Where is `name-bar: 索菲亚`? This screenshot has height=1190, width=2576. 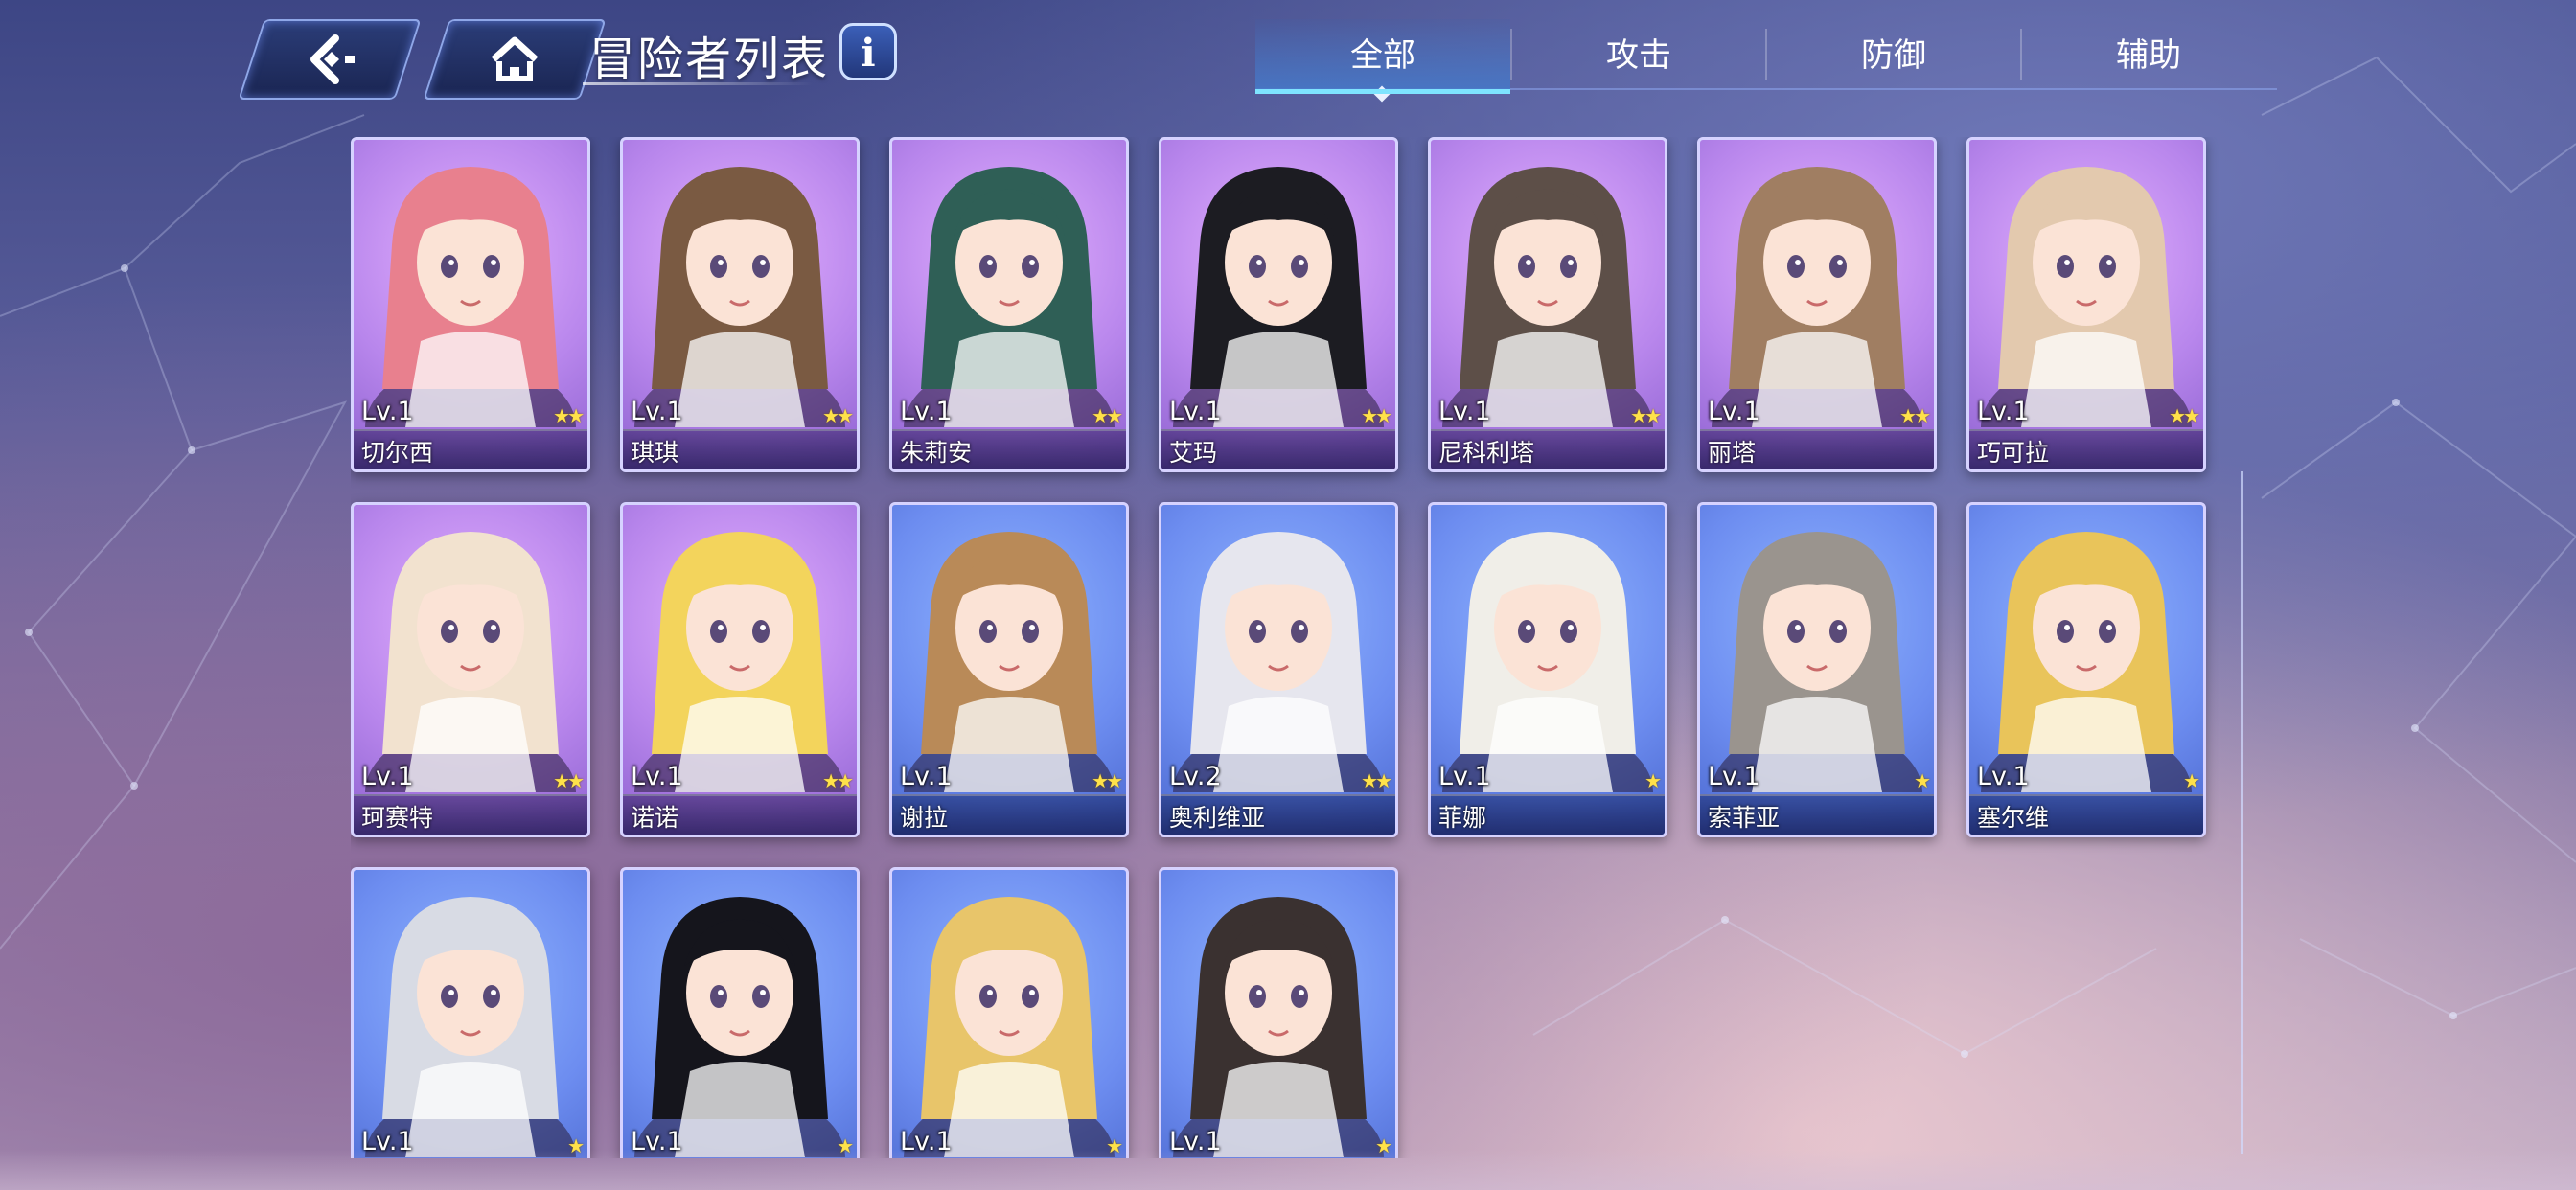 name-bar: 索菲亚 is located at coordinates (1817, 814).